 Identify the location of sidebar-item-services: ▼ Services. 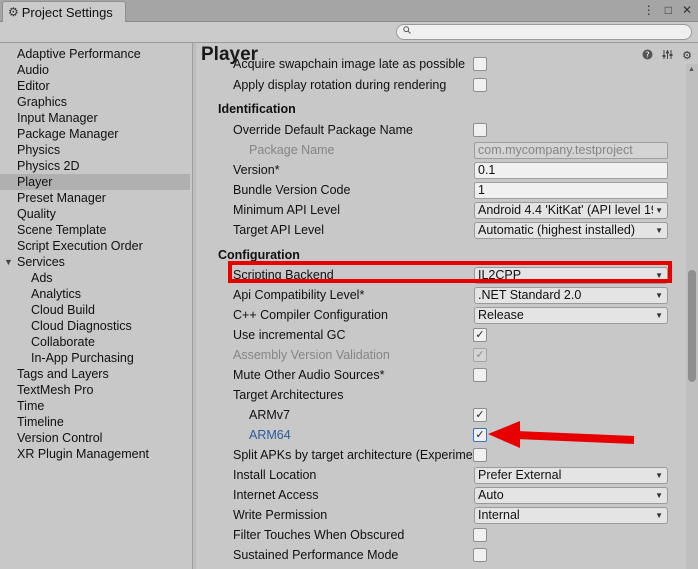
(95, 262).